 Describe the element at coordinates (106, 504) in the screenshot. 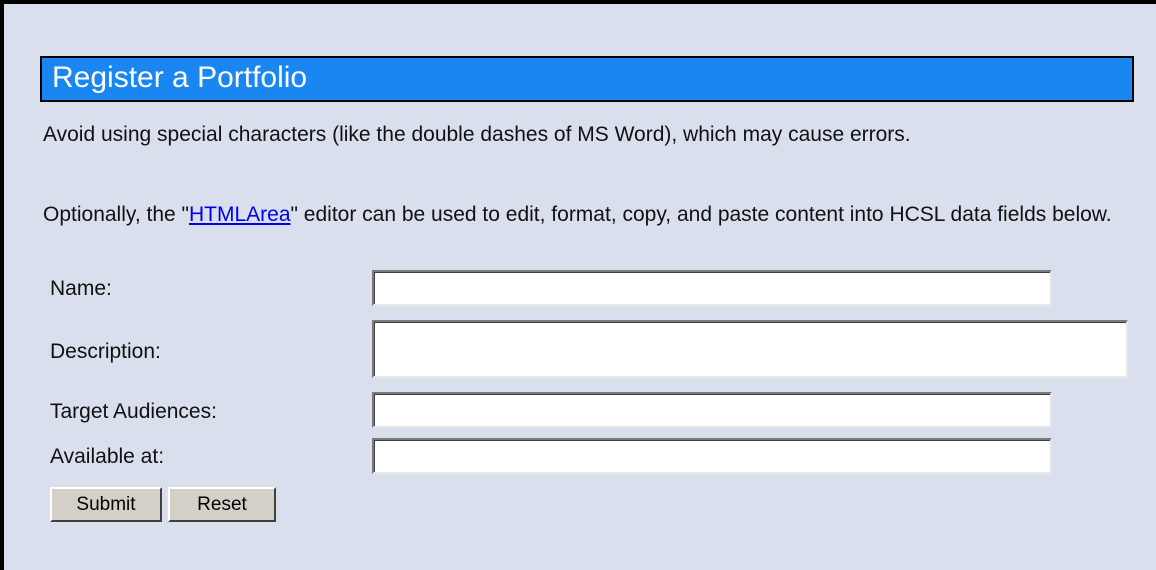

I see `submit-button: Submit` at that location.